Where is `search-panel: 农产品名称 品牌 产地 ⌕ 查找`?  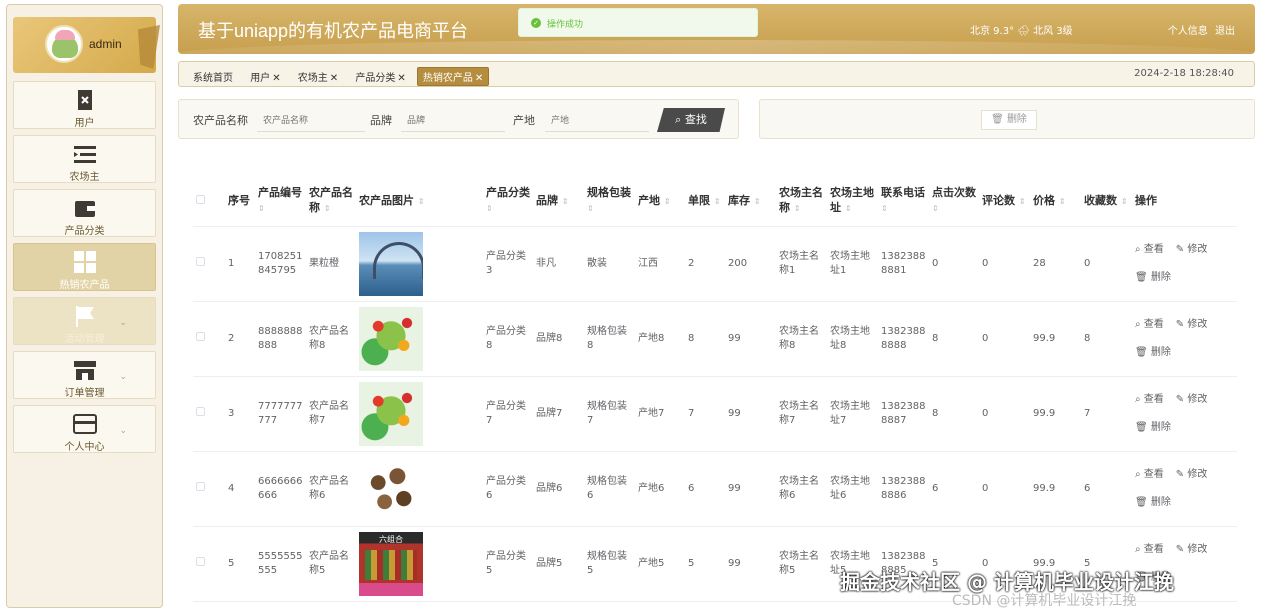 search-panel: 农产品名称 品牌 产地 ⌕ 查找 is located at coordinates (458, 119).